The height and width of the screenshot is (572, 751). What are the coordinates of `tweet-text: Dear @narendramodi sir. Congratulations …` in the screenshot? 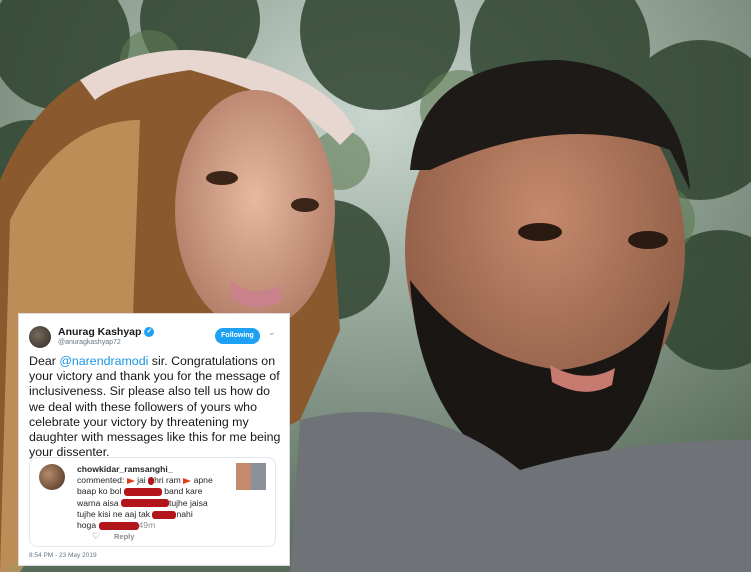 It's located at (158, 407).